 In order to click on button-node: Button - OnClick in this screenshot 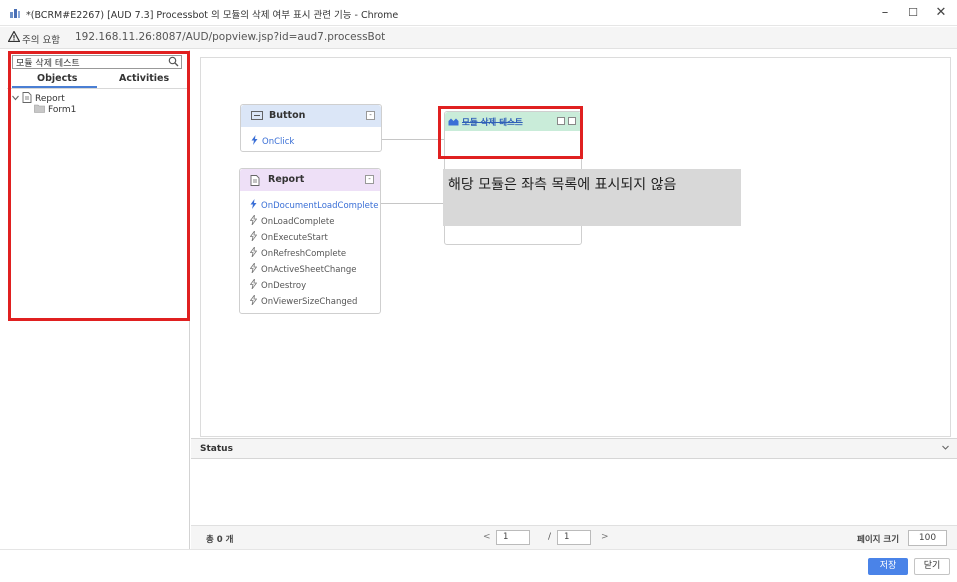, I will do `click(311, 128)`.